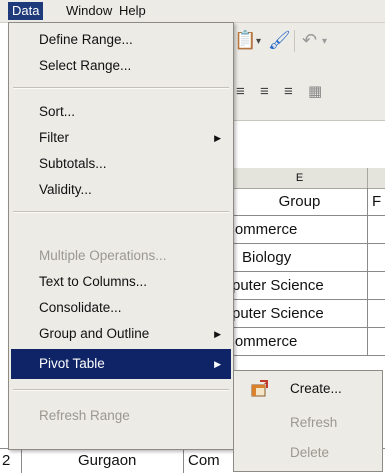 The height and width of the screenshot is (473, 385). Describe the element at coordinates (26, 11) in the screenshot. I see `menu-data: Data` at that location.